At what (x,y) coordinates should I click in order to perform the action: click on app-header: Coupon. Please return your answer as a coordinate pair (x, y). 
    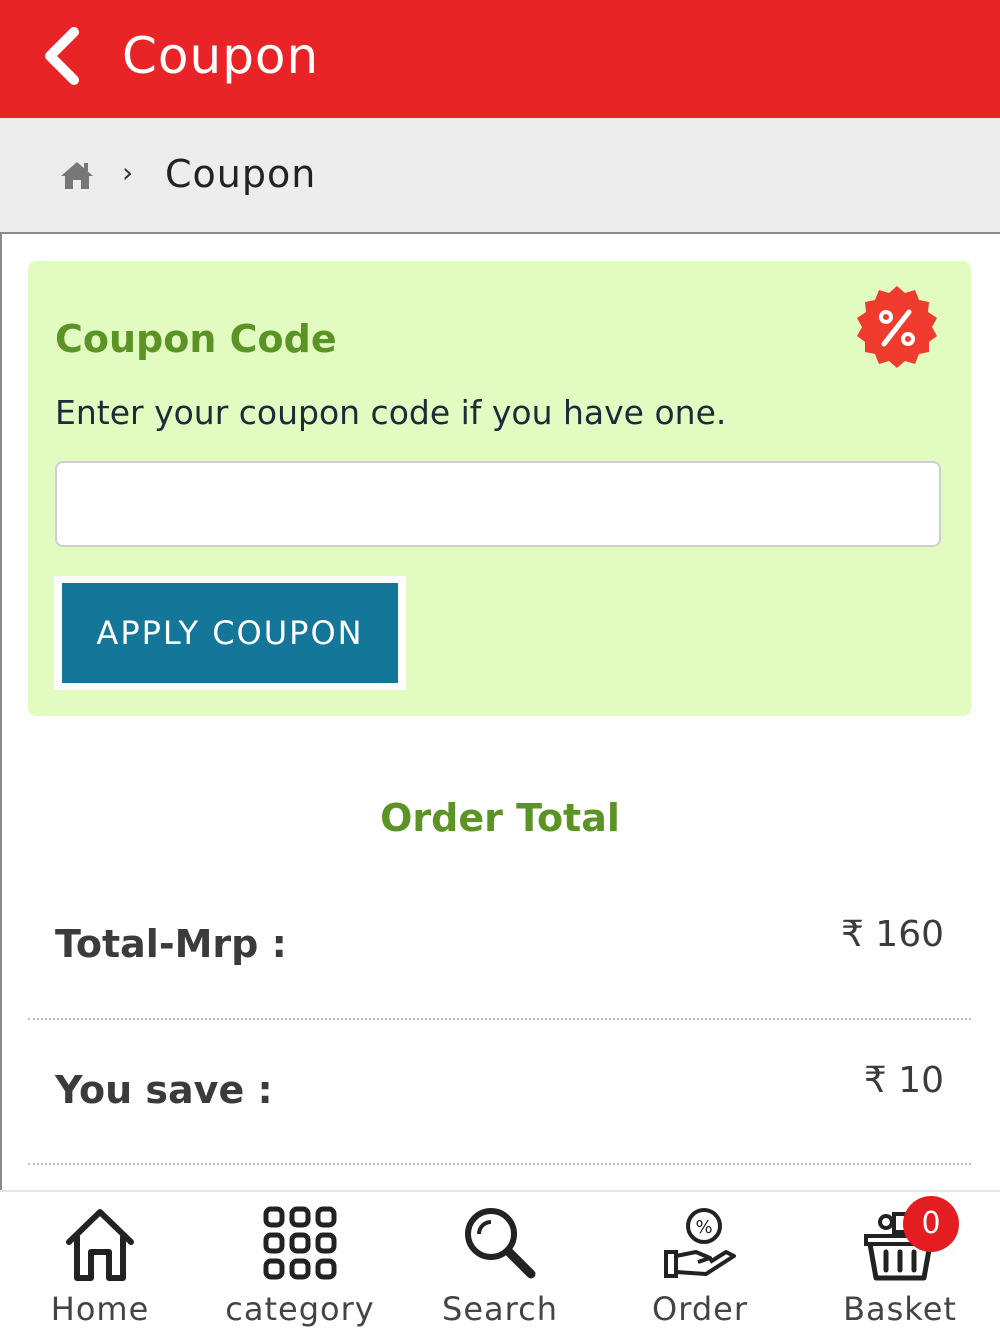
    Looking at the image, I should click on (500, 59).